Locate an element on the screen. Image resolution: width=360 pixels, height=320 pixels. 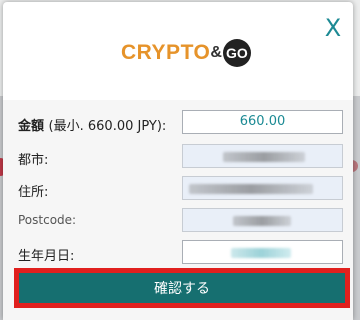
postcode-input is located at coordinates (262, 220).